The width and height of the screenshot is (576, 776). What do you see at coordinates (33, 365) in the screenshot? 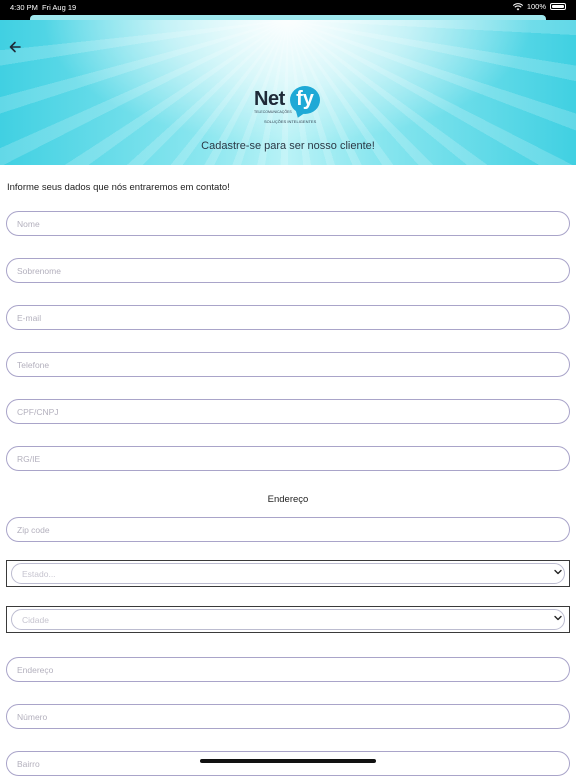
I see `telefone-placeholder: Telefone` at bounding box center [33, 365].